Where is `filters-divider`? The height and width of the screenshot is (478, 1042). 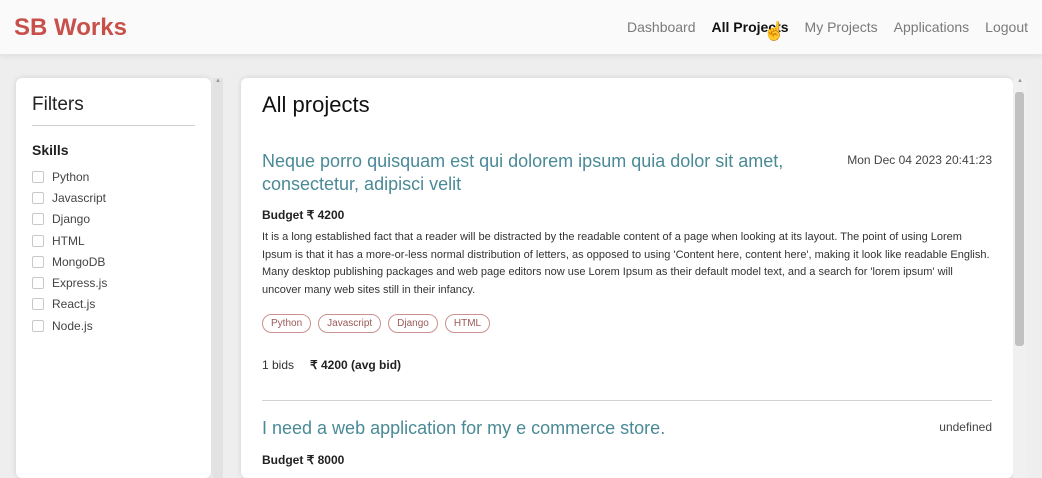
filters-divider is located at coordinates (113, 125).